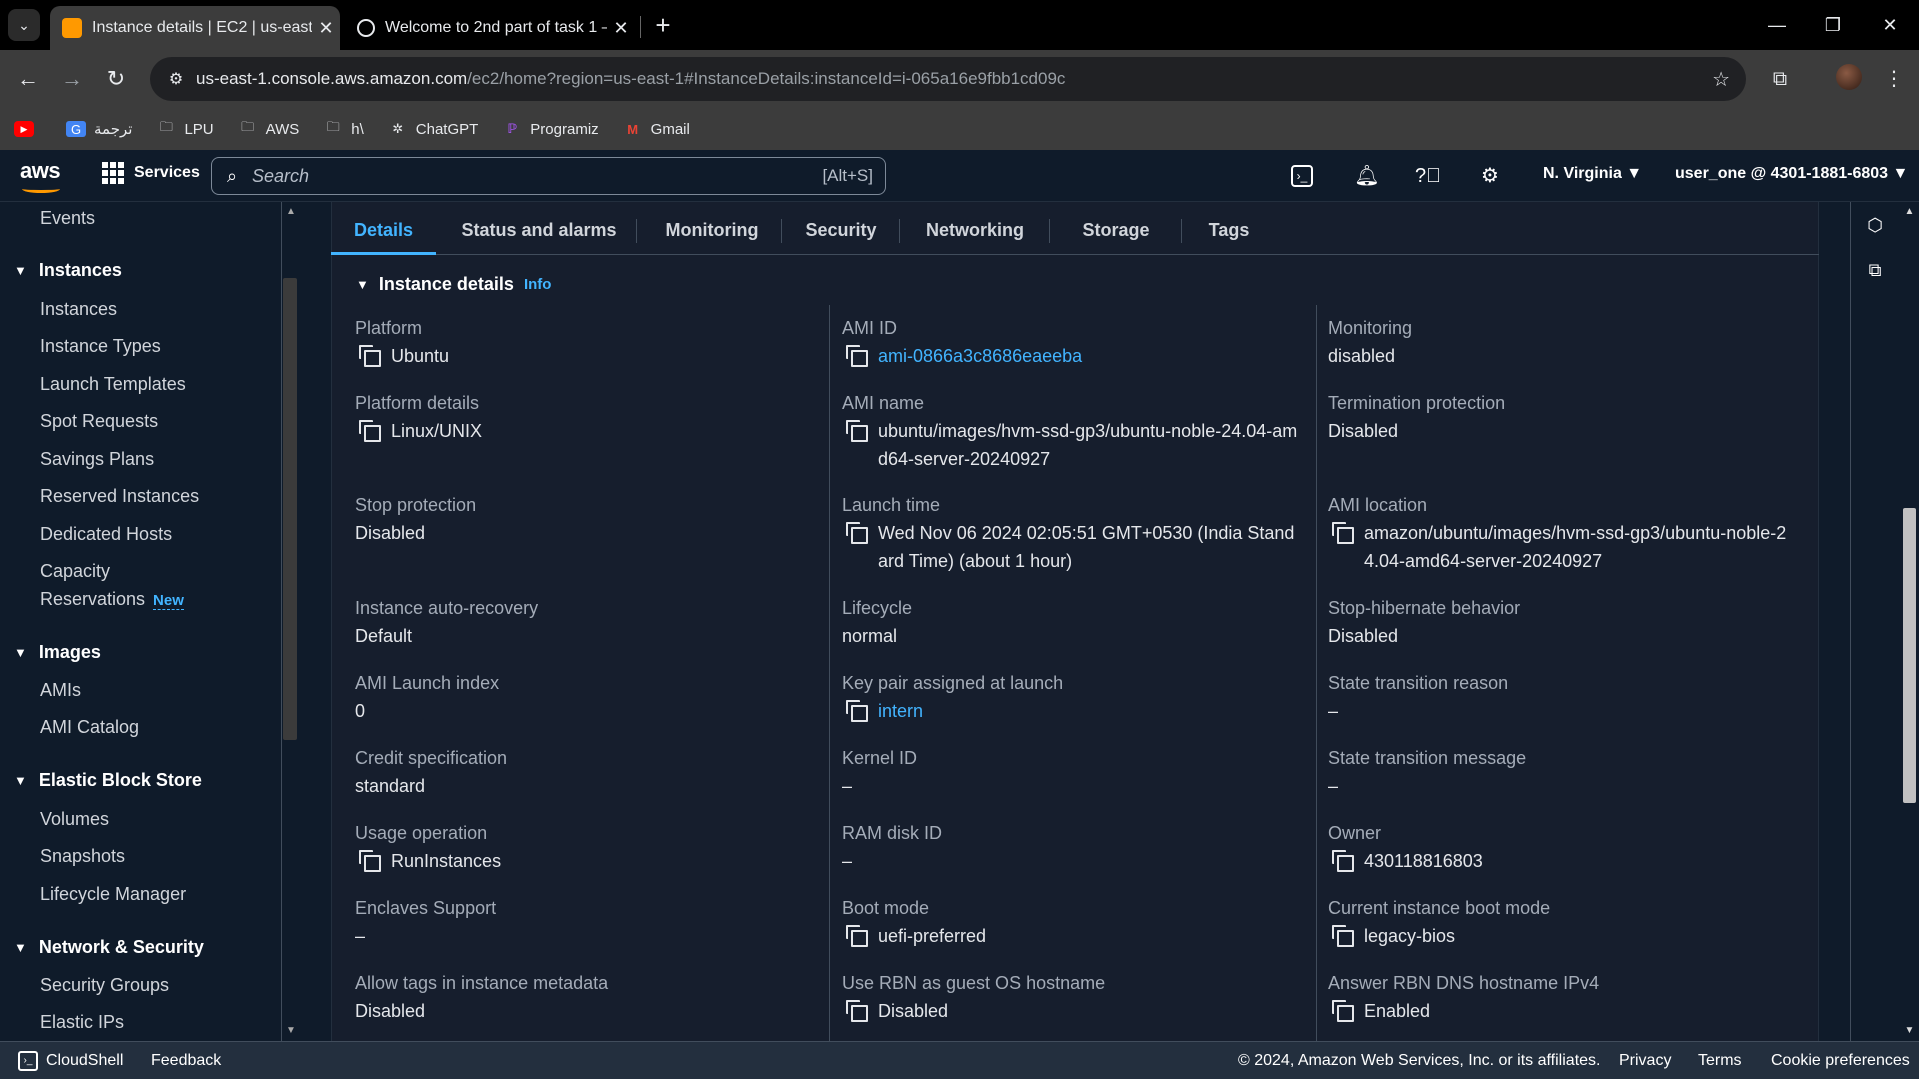  What do you see at coordinates (1645, 1061) in the screenshot?
I see `privacy-link: Privacy` at bounding box center [1645, 1061].